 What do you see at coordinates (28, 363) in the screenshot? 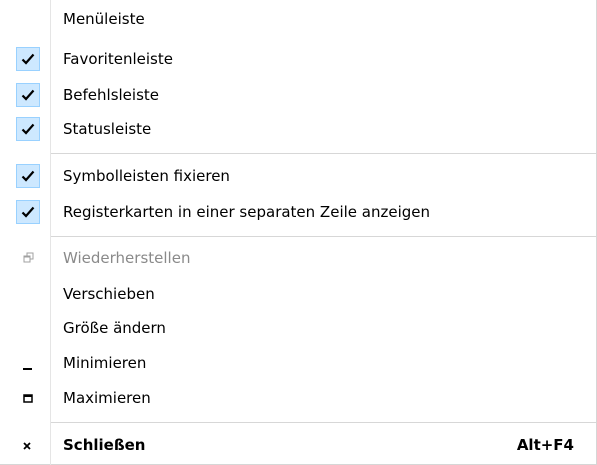
I see `minimize-icon` at bounding box center [28, 363].